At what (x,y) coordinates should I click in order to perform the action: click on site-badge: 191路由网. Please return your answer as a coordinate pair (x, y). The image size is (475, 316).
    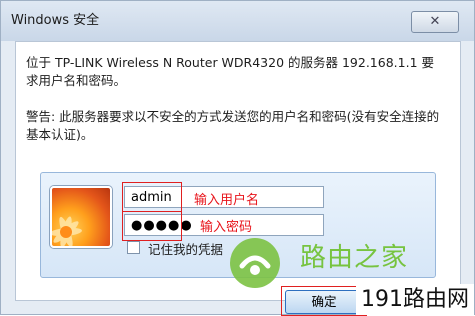
    Looking at the image, I should click on (415, 299).